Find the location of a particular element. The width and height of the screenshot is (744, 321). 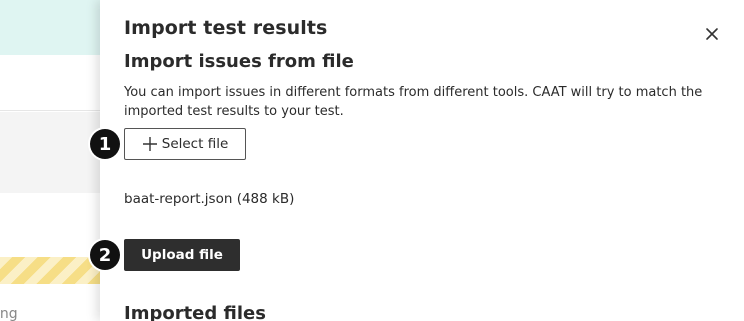

background-divider is located at coordinates (50, 110).